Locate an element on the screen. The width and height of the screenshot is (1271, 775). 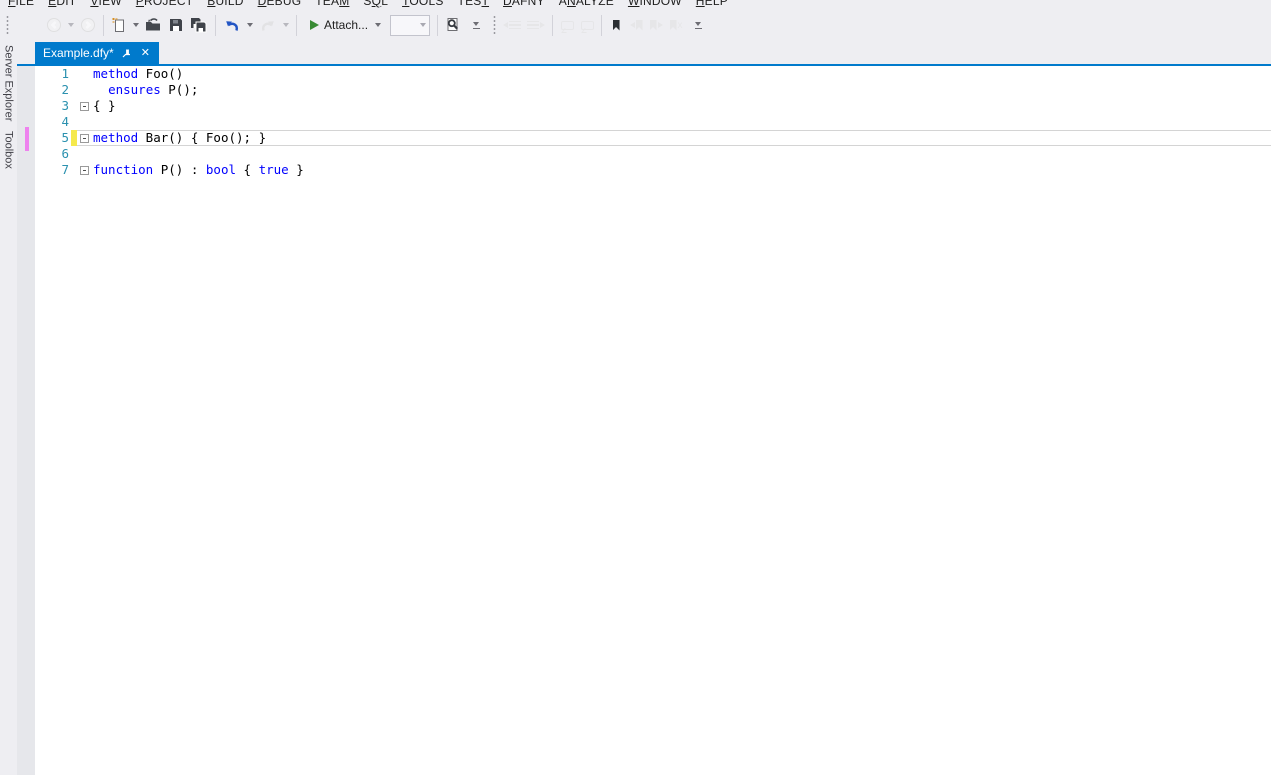
new-file-button is located at coordinates (119, 25).